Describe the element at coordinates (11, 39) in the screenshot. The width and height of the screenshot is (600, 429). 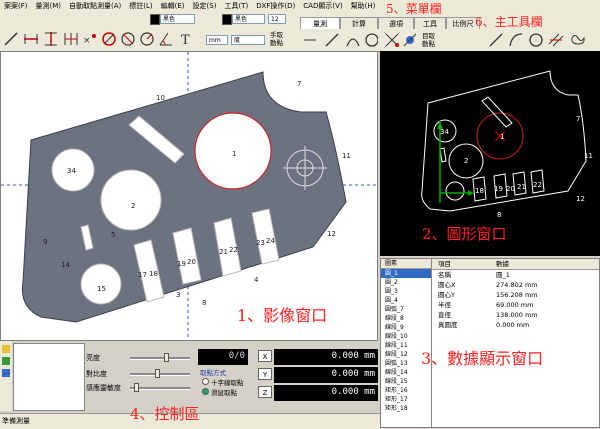
I see `slant-line-tool-icon` at that location.